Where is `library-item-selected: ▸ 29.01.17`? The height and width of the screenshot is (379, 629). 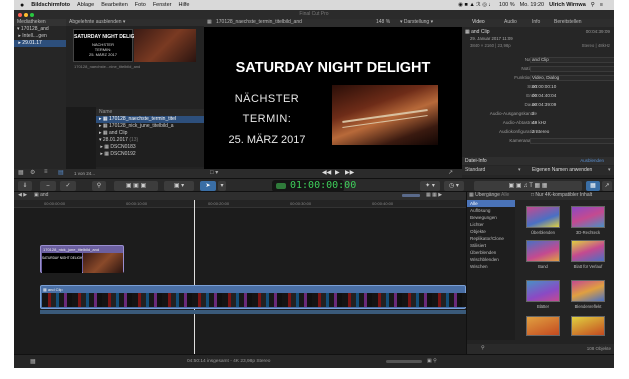
library-item-selected: ▸ 29.01.17 is located at coordinates (40, 43).